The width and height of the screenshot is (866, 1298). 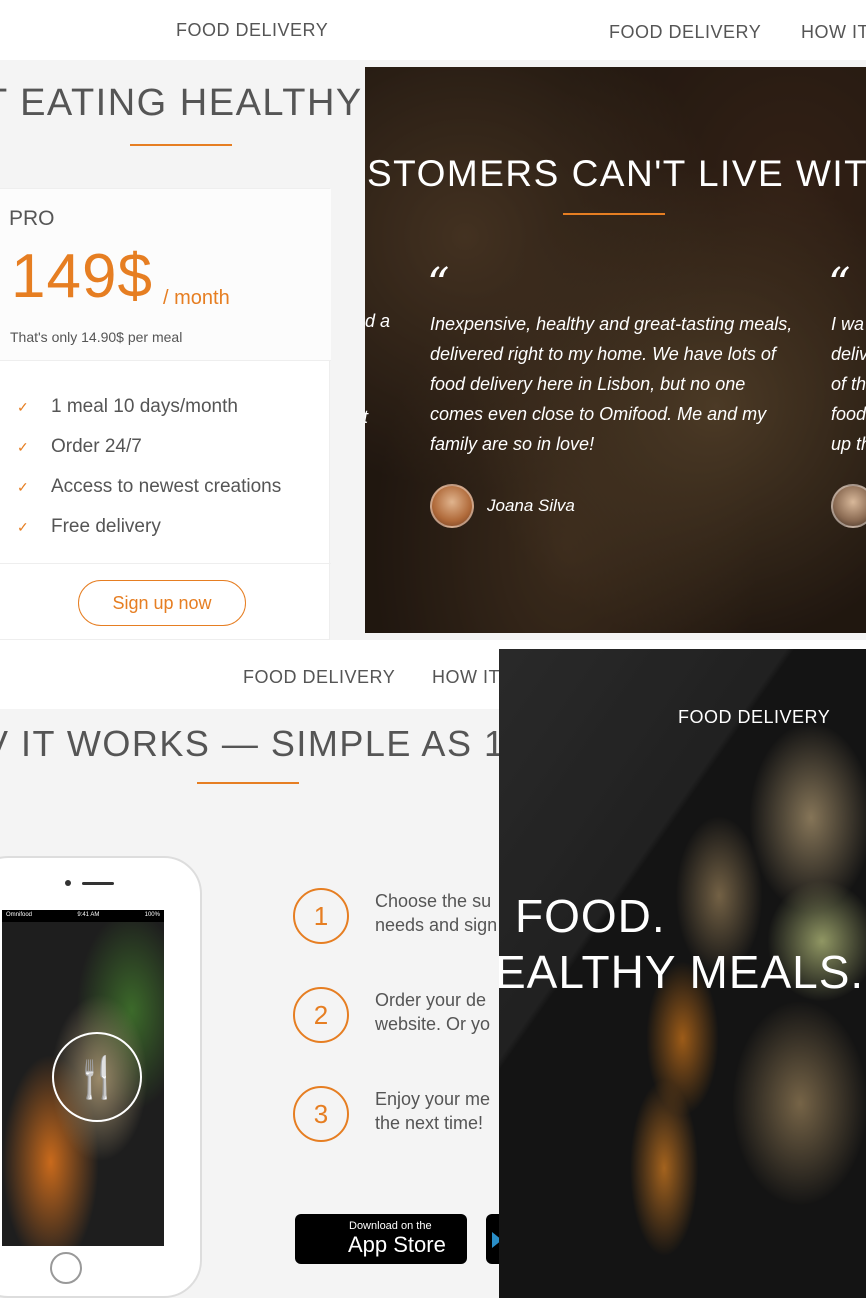 What do you see at coordinates (433, 1012) in the screenshot?
I see `step-text: Order your de website. Or yo` at bounding box center [433, 1012].